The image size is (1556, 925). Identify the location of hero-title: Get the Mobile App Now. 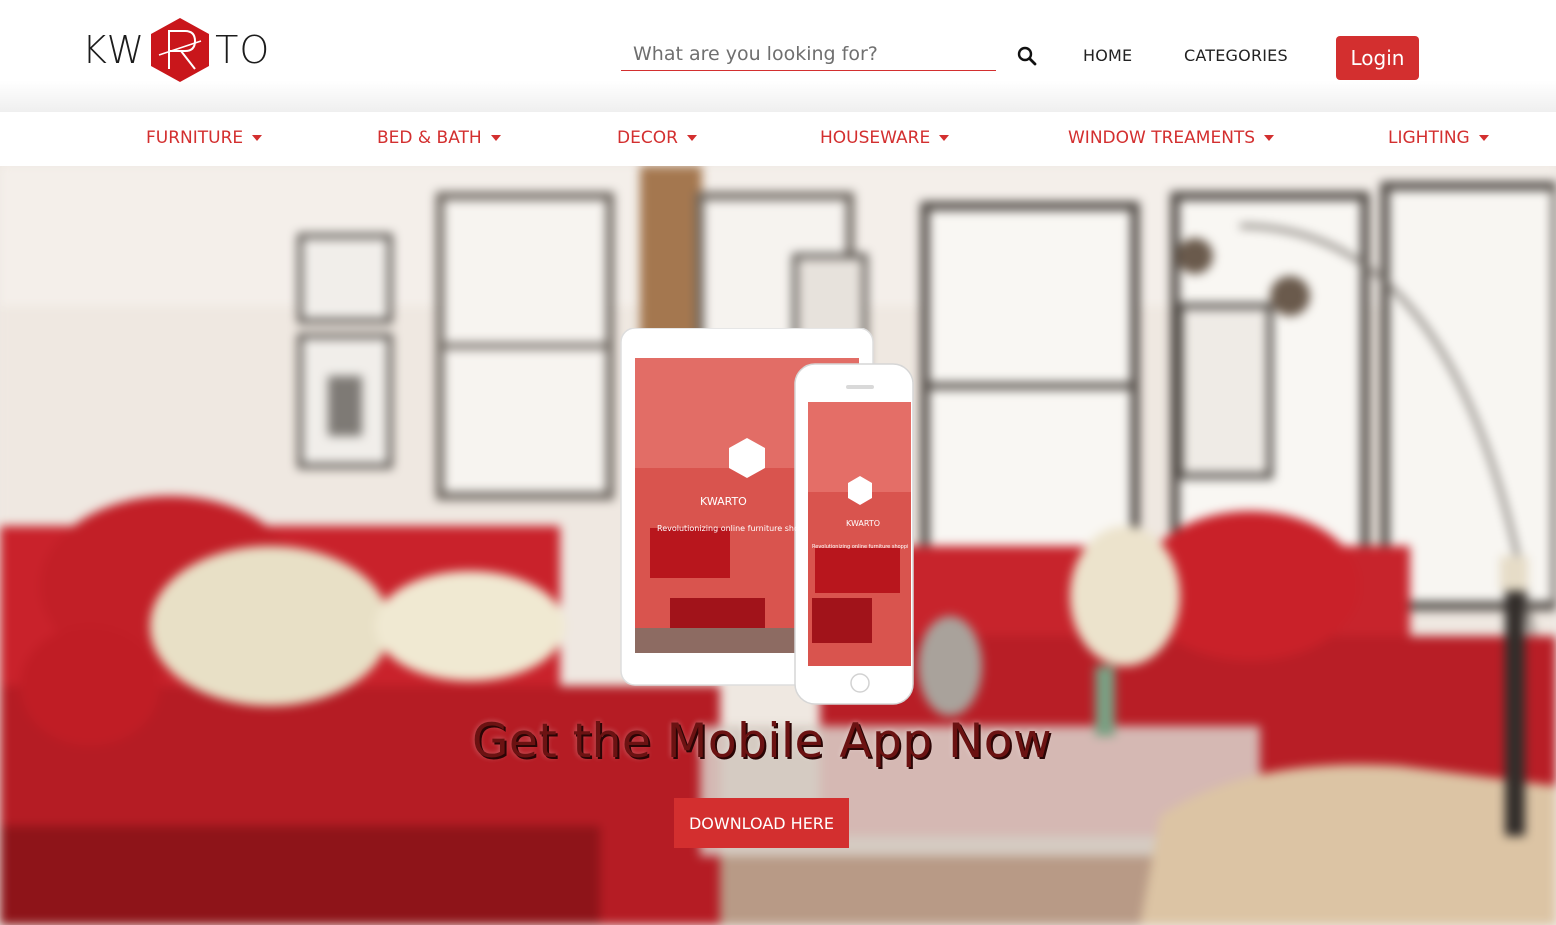
(761, 741).